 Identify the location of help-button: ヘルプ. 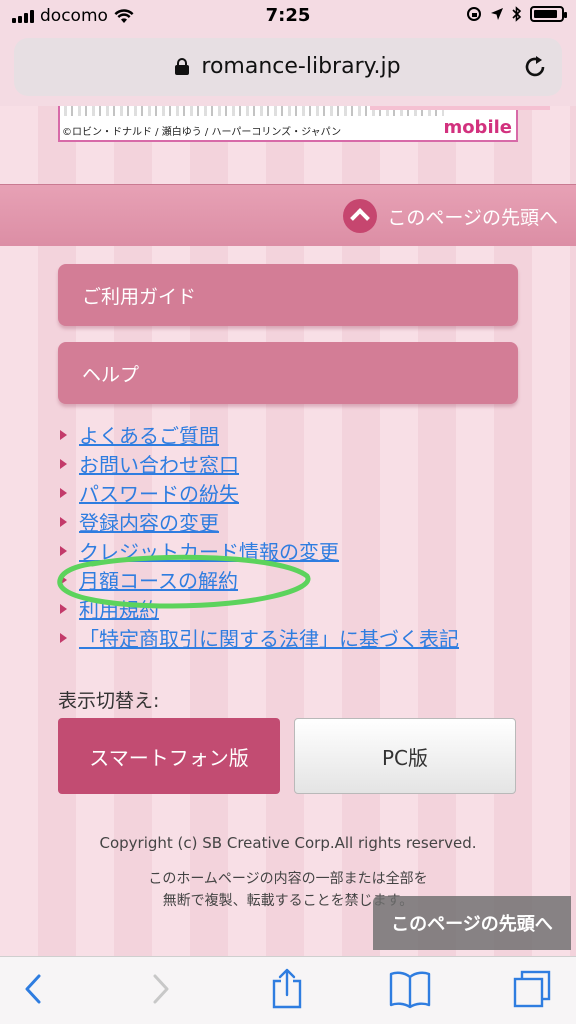
(288, 373).